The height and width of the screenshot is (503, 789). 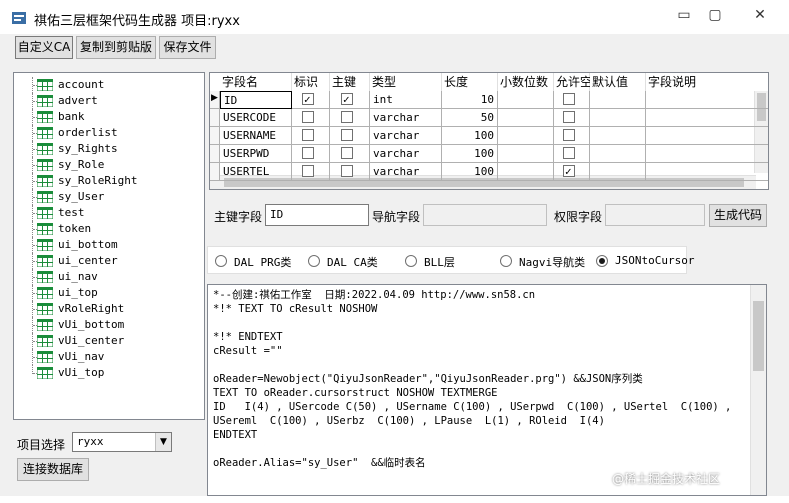 I want to click on column-header: 字段名, so click(x=256, y=82).